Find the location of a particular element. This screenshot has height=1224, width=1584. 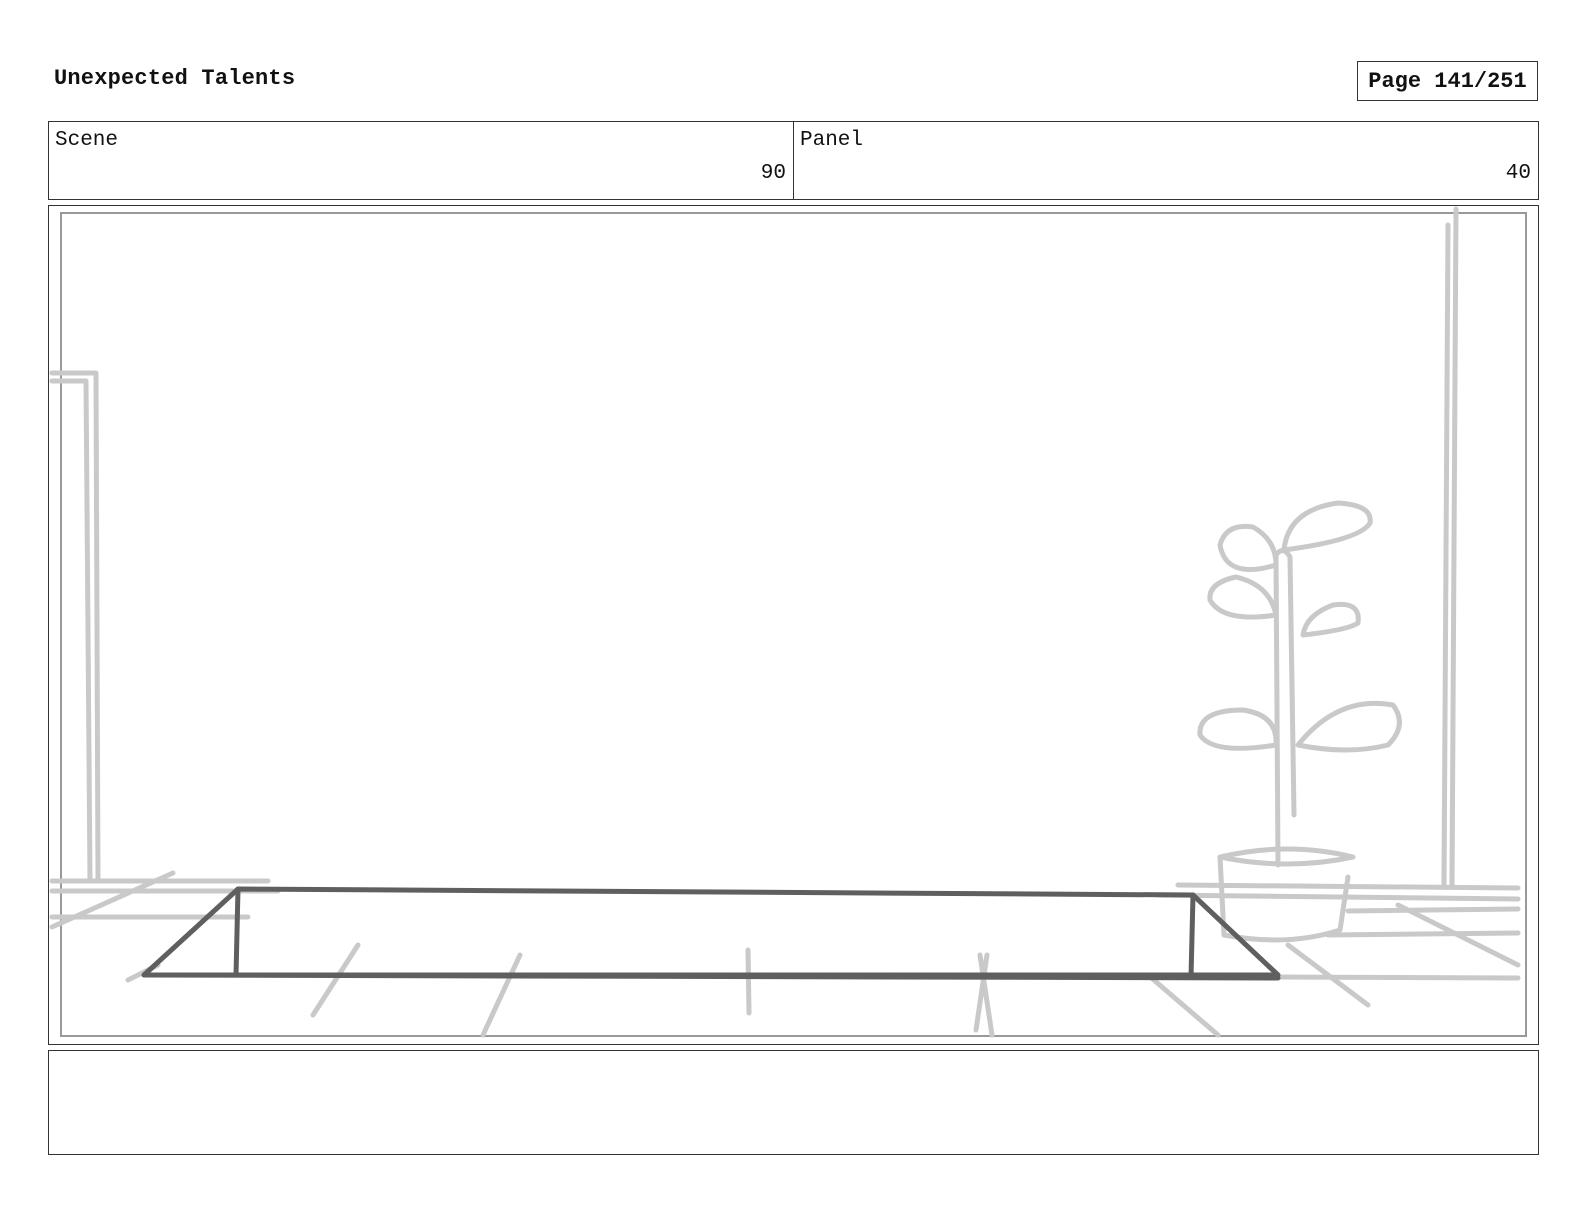

plant-stem is located at coordinates (1285, 708).